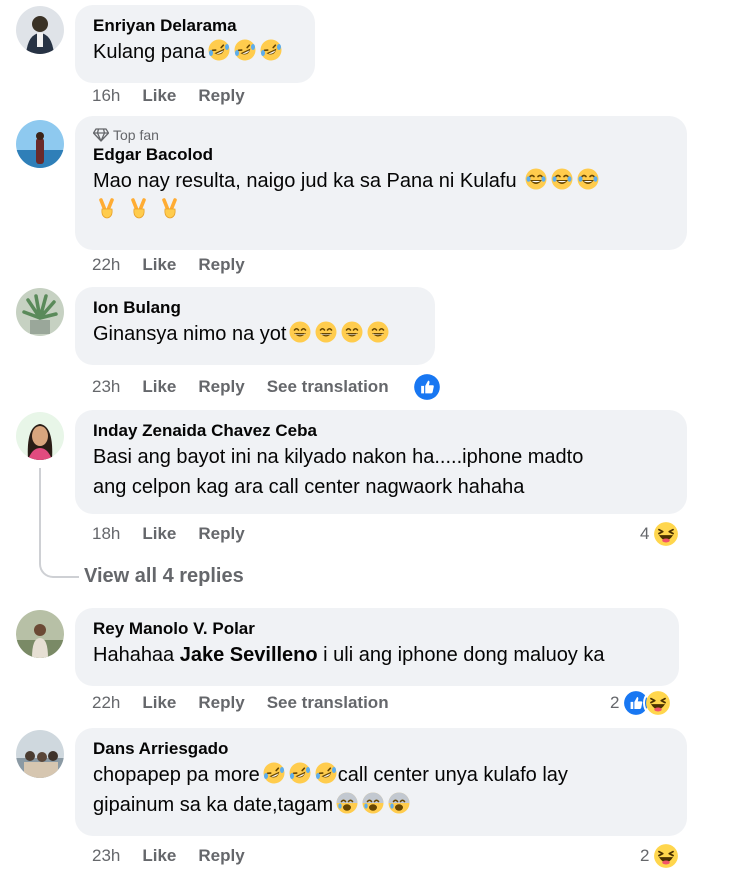 This screenshot has height=880, width=750. What do you see at coordinates (190, 334) in the screenshot?
I see `comment-body: Ginansya nimo na yot` at bounding box center [190, 334].